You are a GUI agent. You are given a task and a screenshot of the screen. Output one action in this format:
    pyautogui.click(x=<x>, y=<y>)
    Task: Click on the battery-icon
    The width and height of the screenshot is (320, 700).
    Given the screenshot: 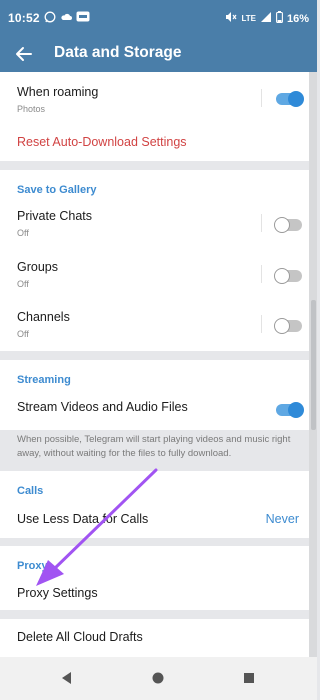 What is the action you would take?
    pyautogui.click(x=279, y=18)
    